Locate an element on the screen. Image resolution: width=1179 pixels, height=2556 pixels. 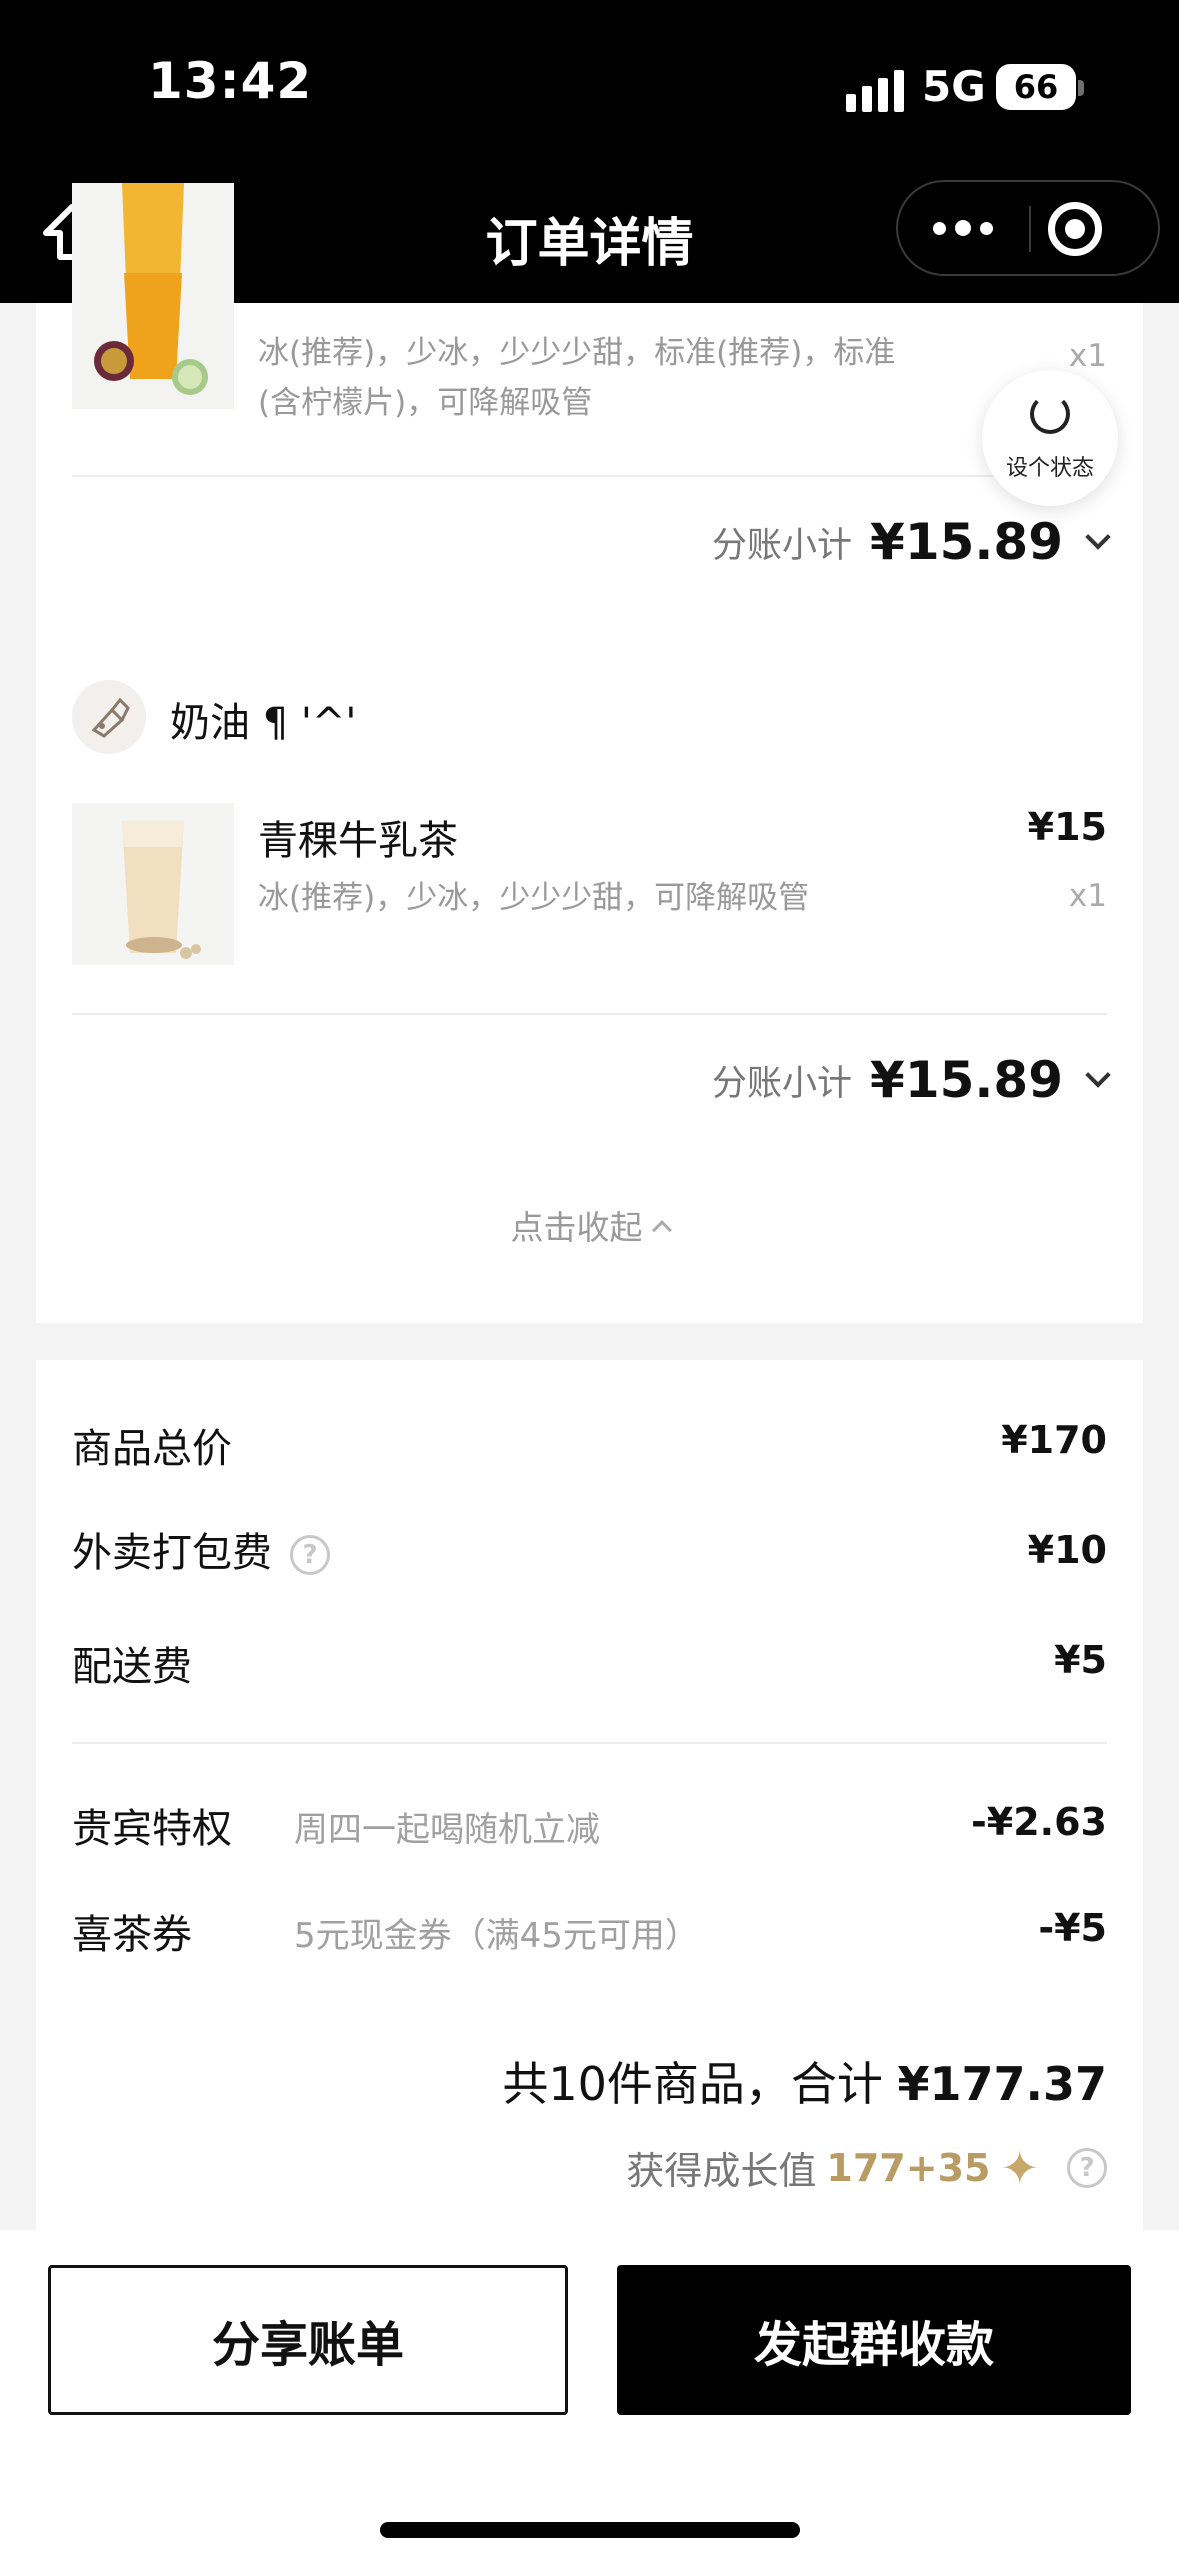
packing-fee-value: ¥10 is located at coordinates (1067, 1550).